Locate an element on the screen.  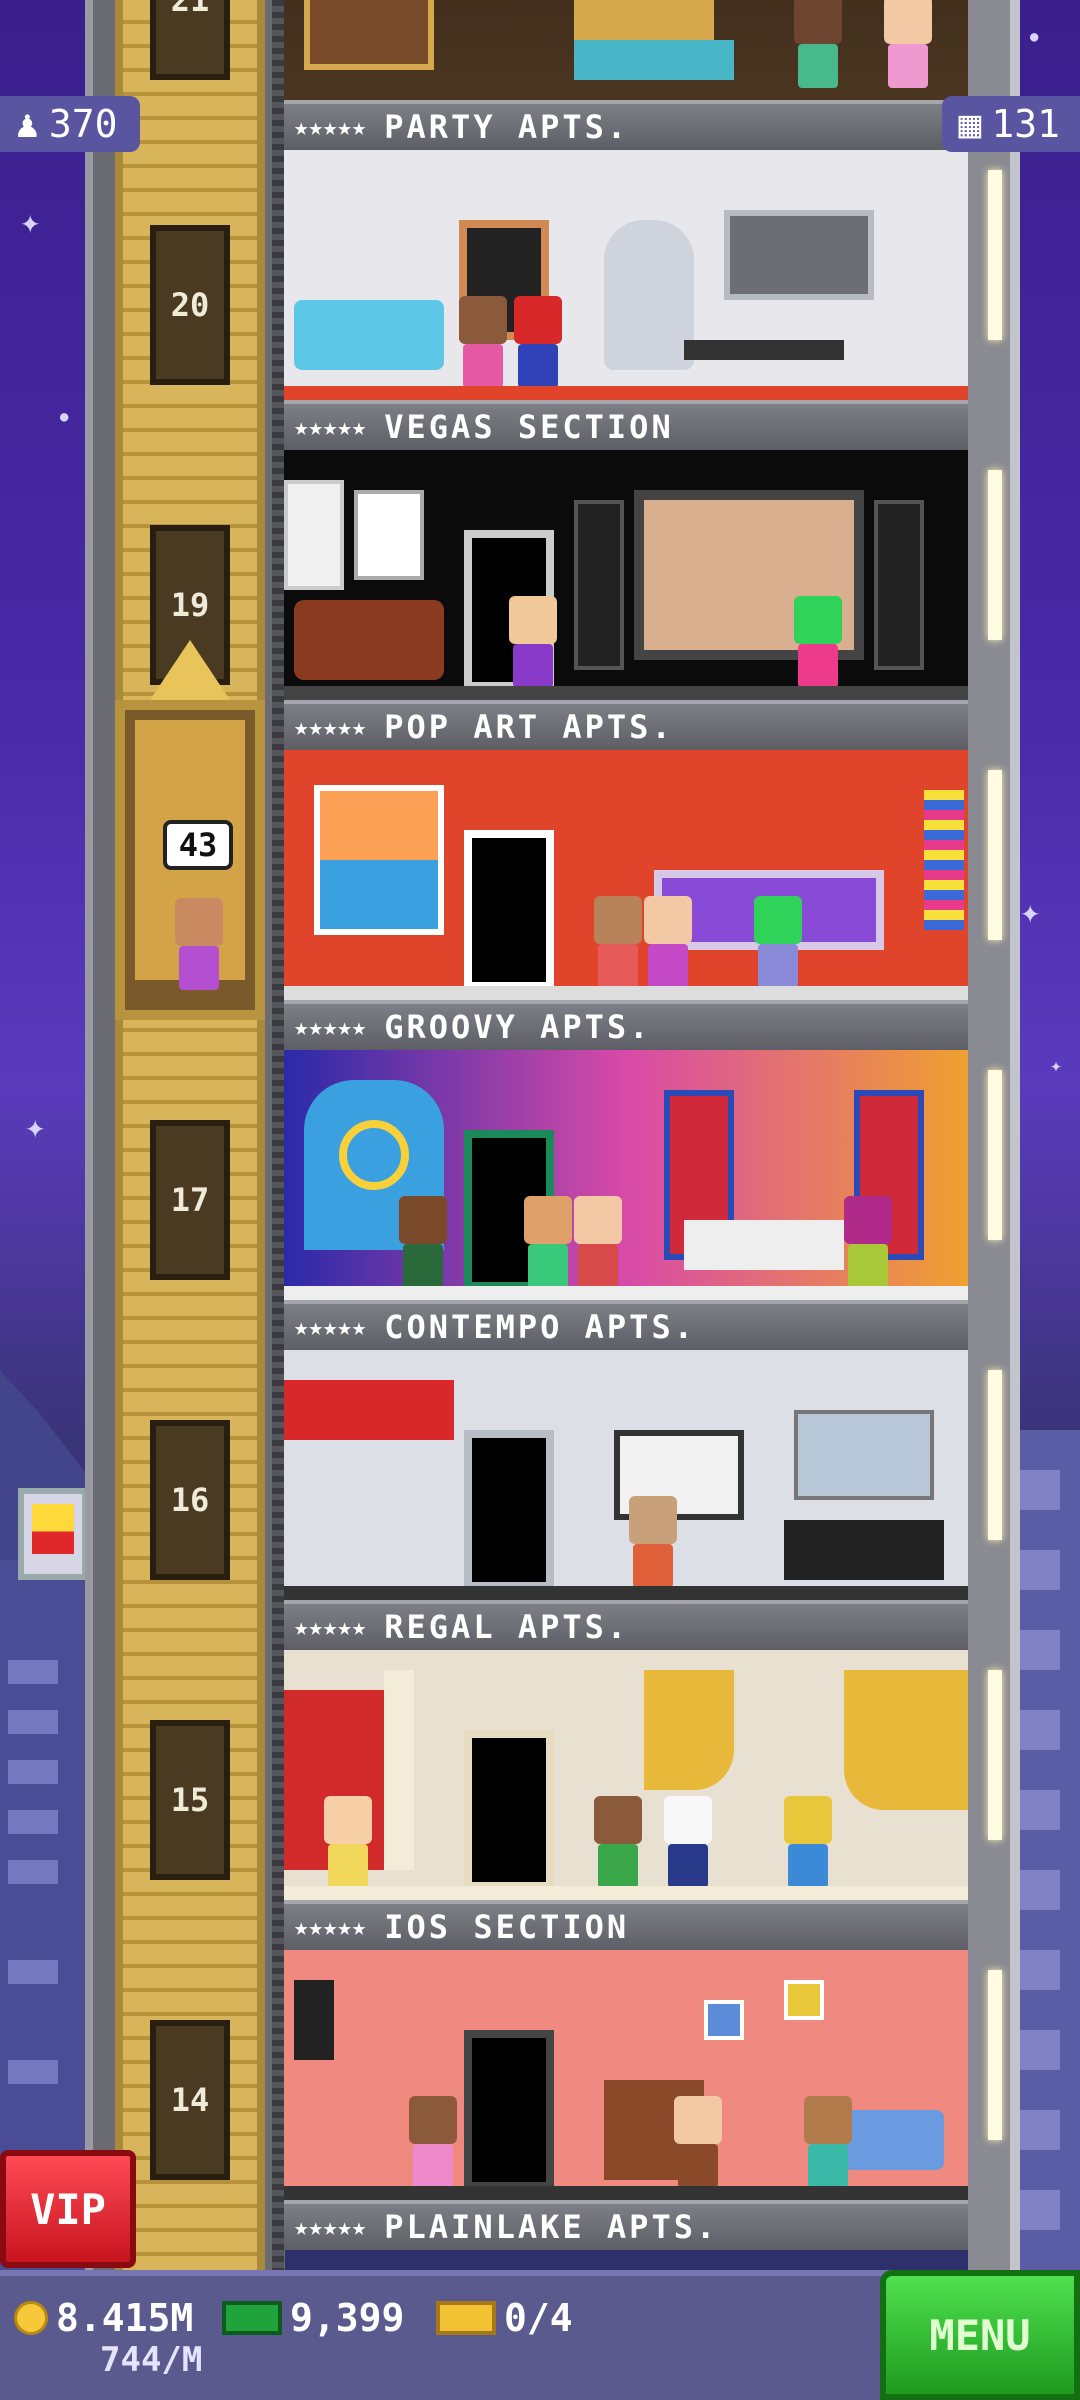
elevator-passenger is located at coordinates (199, 944).